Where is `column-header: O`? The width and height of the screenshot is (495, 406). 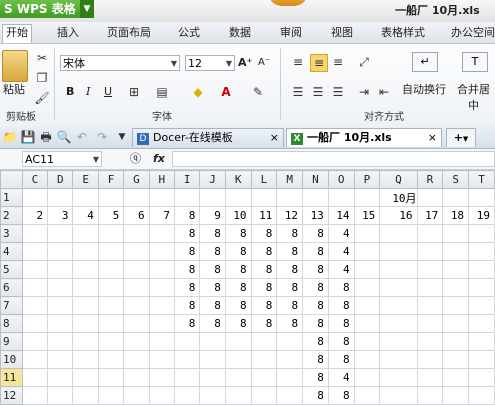 column-header: O is located at coordinates (341, 179).